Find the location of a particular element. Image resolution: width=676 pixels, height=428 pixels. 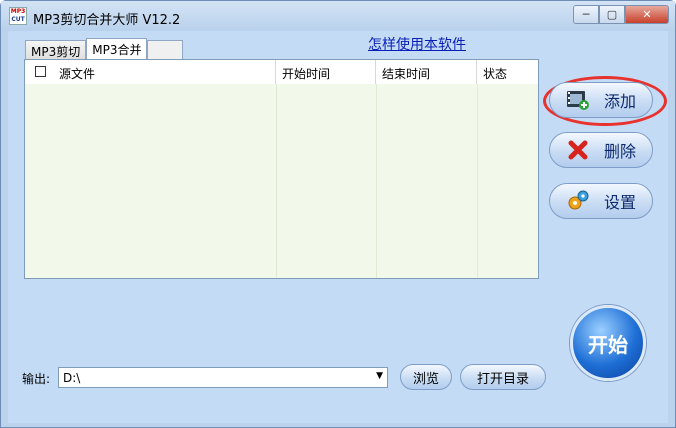

gears-icon is located at coordinates (578, 201).